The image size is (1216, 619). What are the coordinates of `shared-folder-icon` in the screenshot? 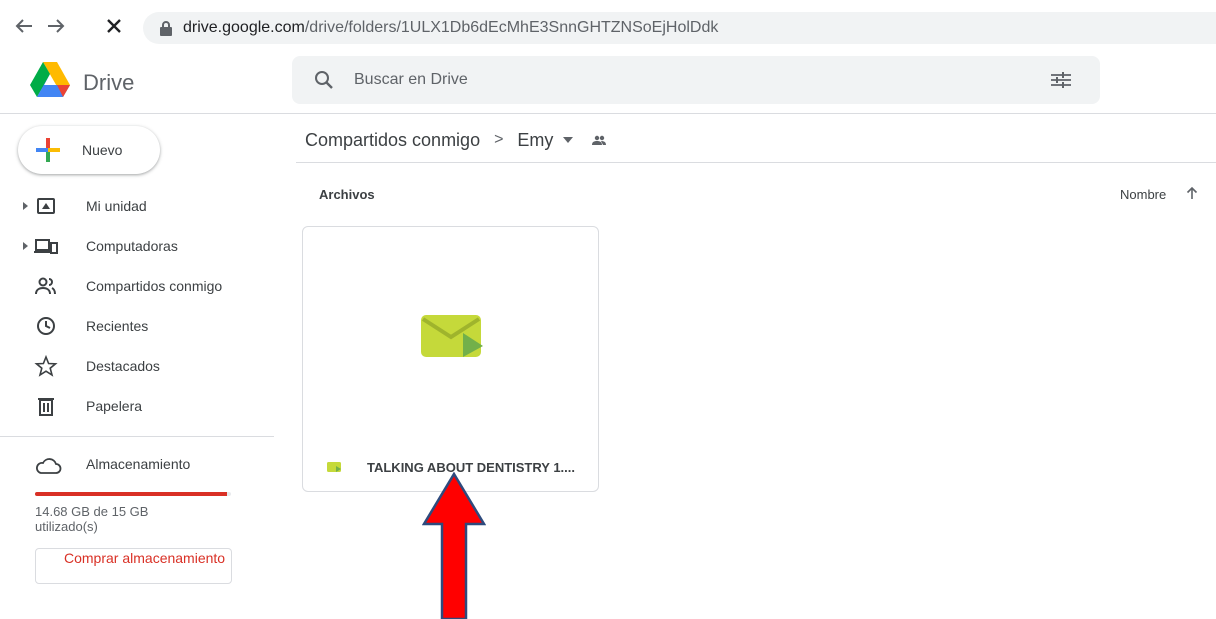 It's located at (599, 140).